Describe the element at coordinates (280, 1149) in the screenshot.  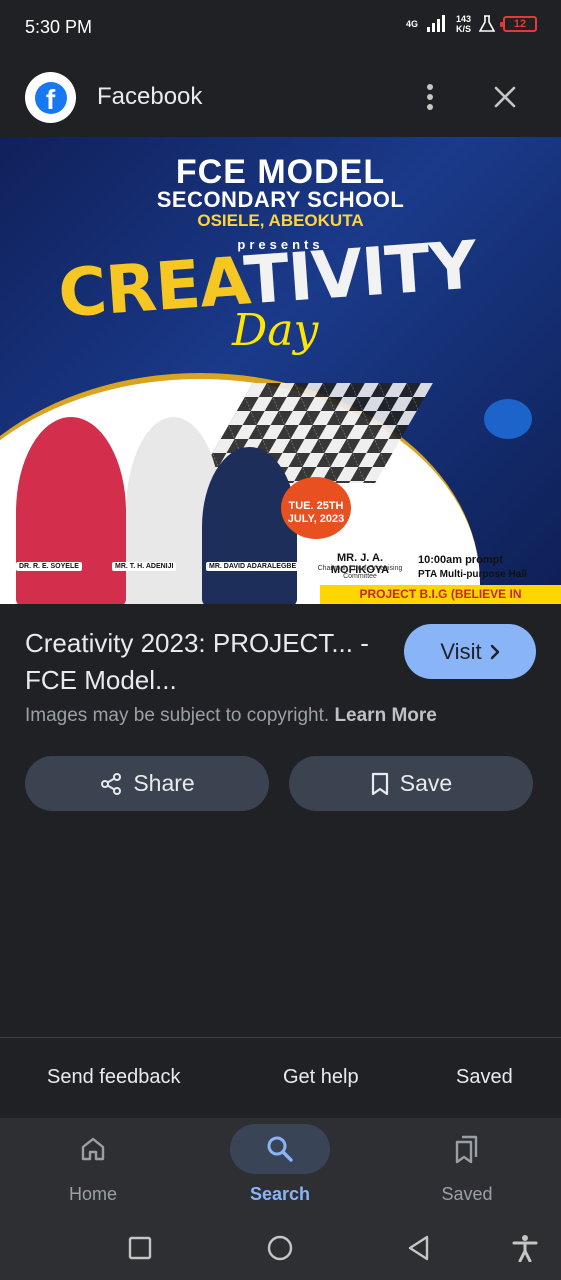
I see `search-icon` at that location.